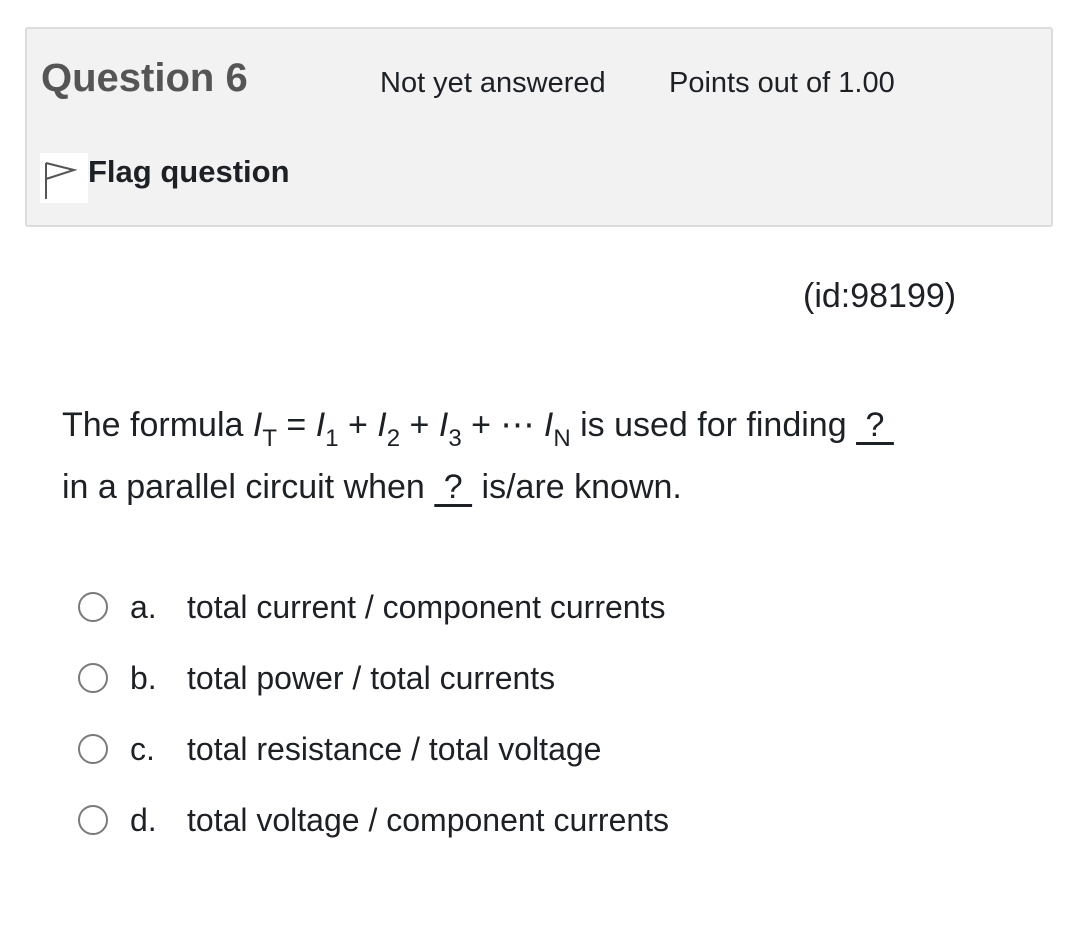  Describe the element at coordinates (64, 178) in the screenshot. I see `flag-outline-icon` at that location.